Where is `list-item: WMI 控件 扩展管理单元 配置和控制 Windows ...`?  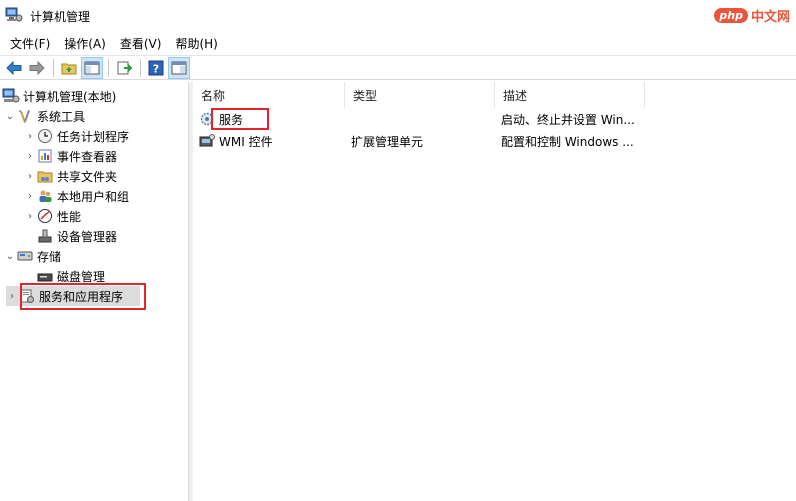
list-item: WMI 控件 扩展管理单元 配置和控制 Windows ... is located at coordinates (494, 141).